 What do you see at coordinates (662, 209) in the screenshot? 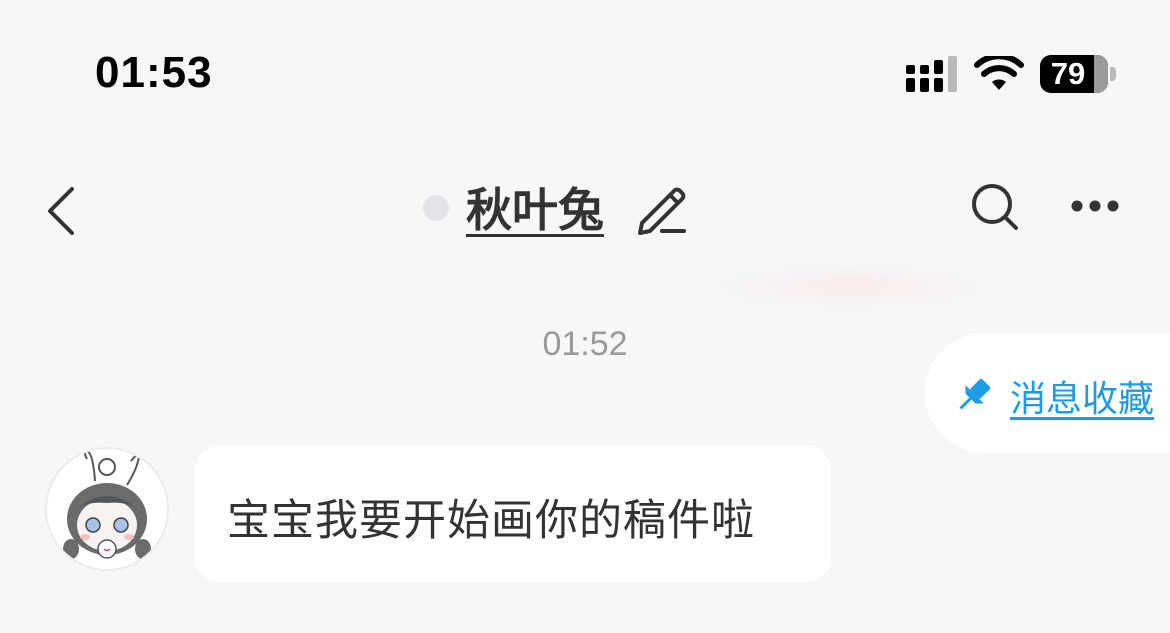
I see `pencil-icon` at bounding box center [662, 209].